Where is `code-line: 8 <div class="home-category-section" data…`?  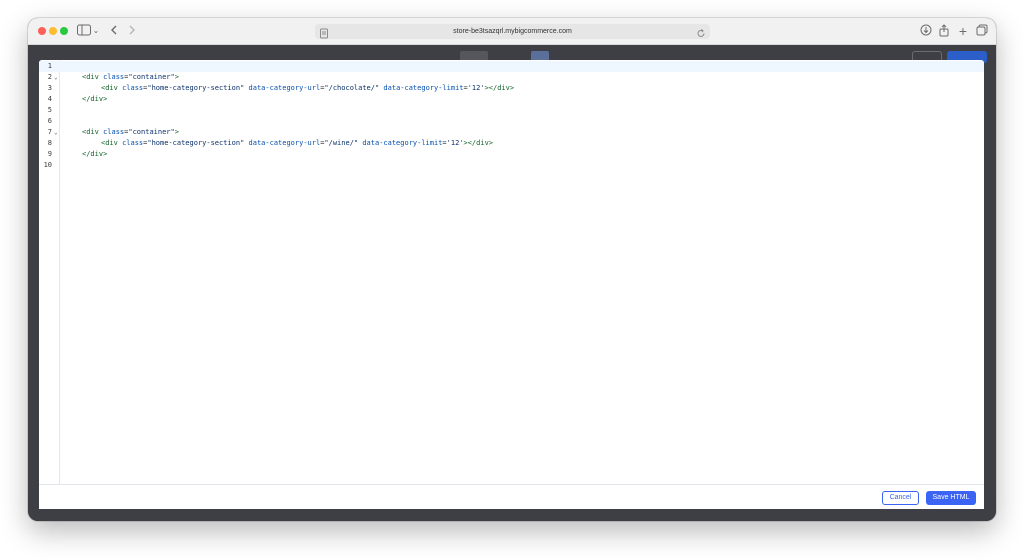 code-line: 8 <div class="home-category-section" data… is located at coordinates (511, 143).